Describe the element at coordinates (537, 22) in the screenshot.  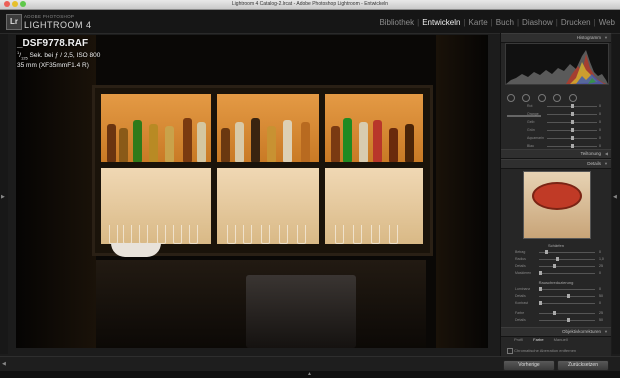
I see `module-diashow: Diashow` at that location.